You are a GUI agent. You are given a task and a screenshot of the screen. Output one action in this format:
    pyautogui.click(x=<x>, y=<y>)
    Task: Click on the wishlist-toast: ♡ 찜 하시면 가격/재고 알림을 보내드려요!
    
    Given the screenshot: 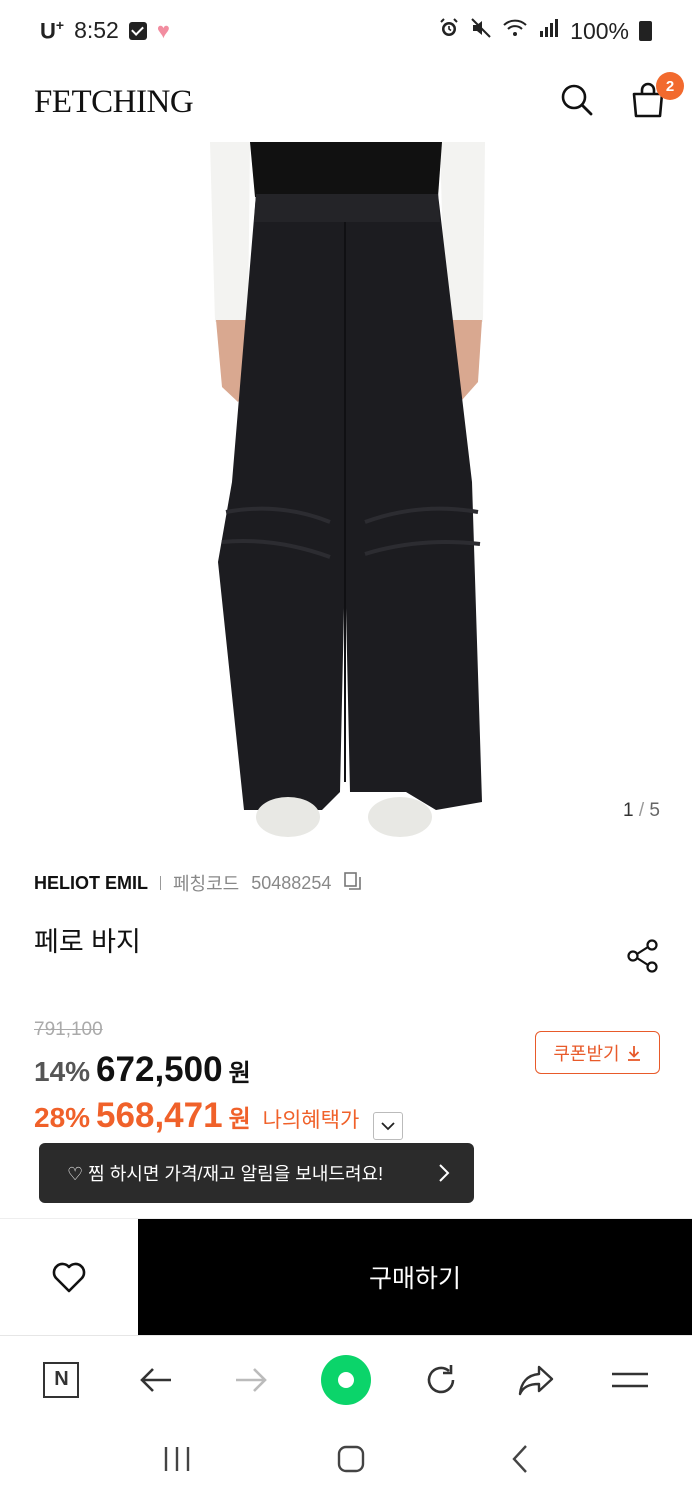 What is the action you would take?
    pyautogui.click(x=256, y=1173)
    